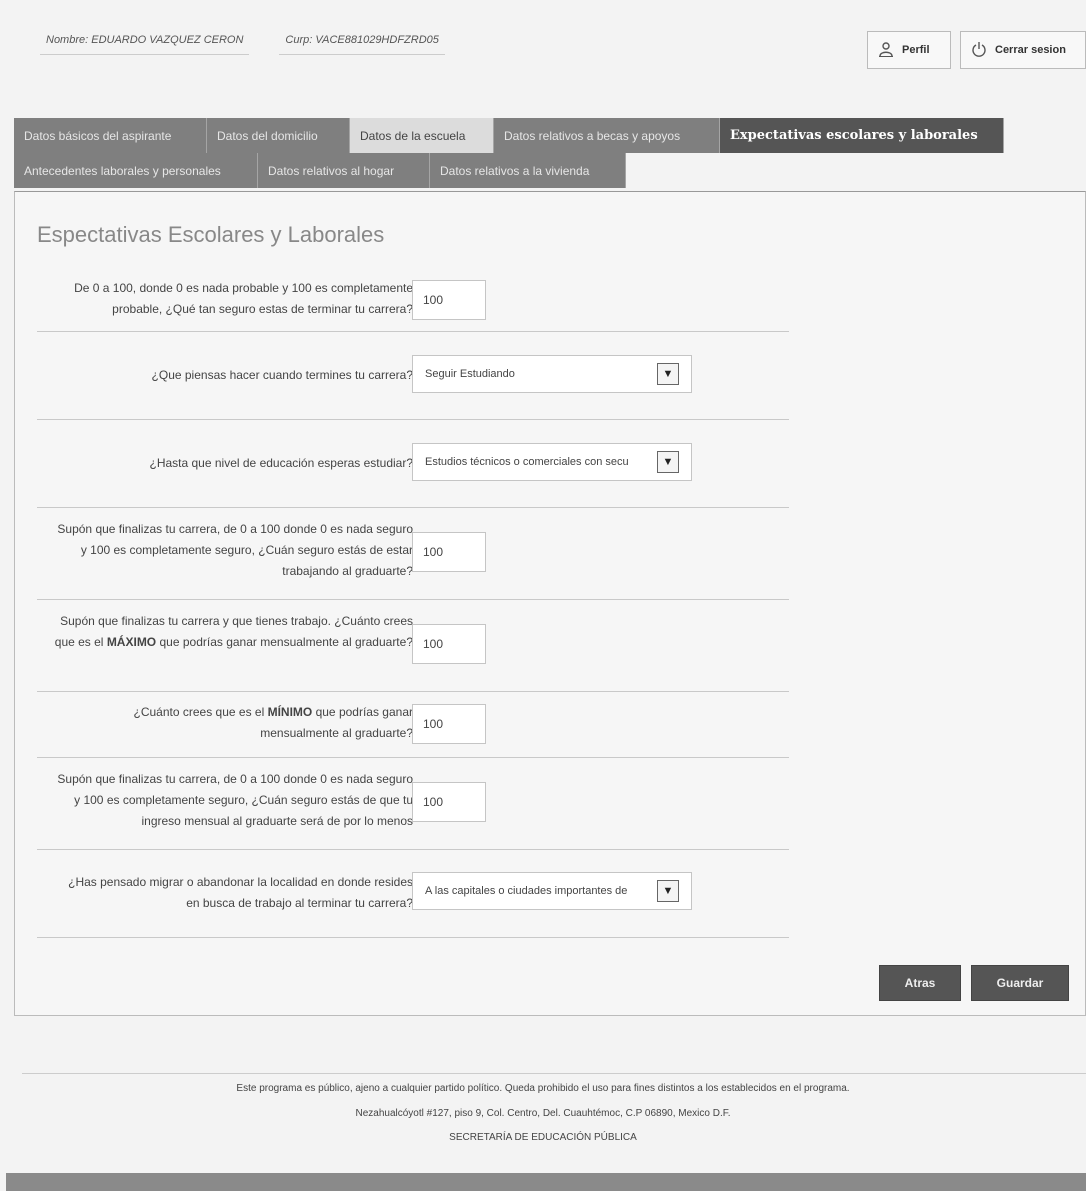 The image size is (1086, 1191). What do you see at coordinates (211, 234) in the screenshot?
I see `form-title: Espectativas Escolares y Laborales` at bounding box center [211, 234].